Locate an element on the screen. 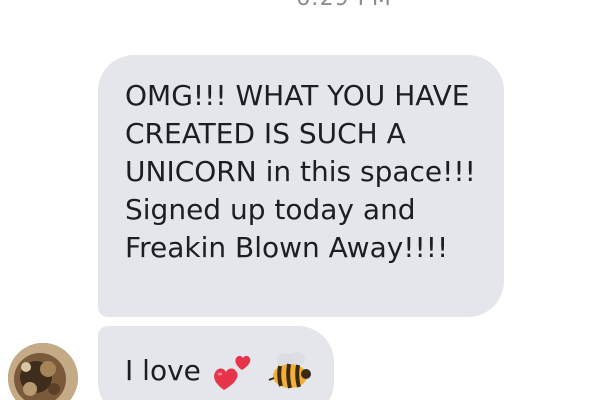 The image size is (600, 400). message-line: Signed up today and is located at coordinates (270, 209).